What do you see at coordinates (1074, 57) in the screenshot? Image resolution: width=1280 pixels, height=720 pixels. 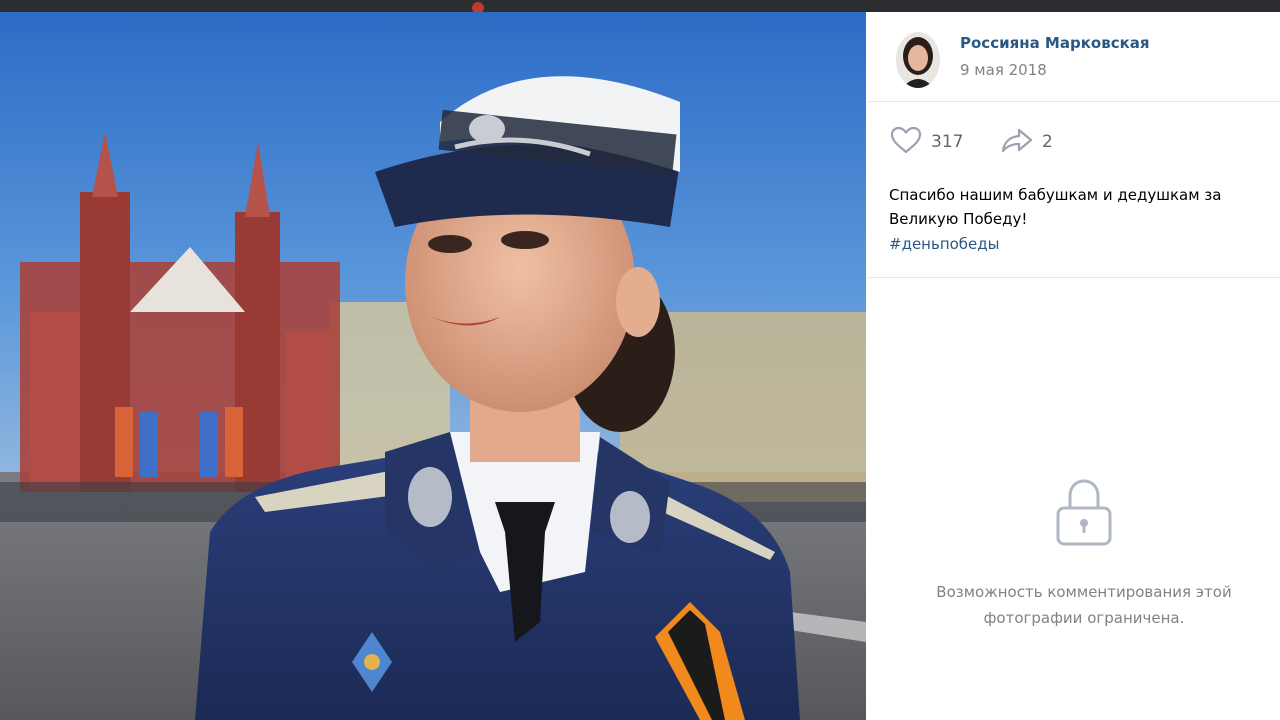 I see `post-header: Россияна Марковская 9 мая 2018` at bounding box center [1074, 57].